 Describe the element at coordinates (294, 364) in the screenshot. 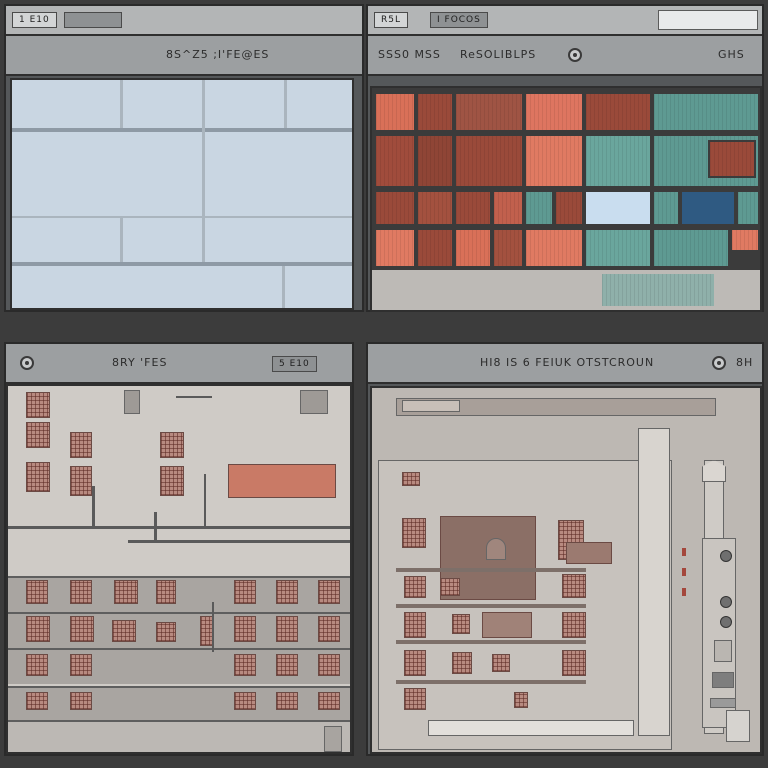

I see `bottom-left-chip: 5 E10` at that location.